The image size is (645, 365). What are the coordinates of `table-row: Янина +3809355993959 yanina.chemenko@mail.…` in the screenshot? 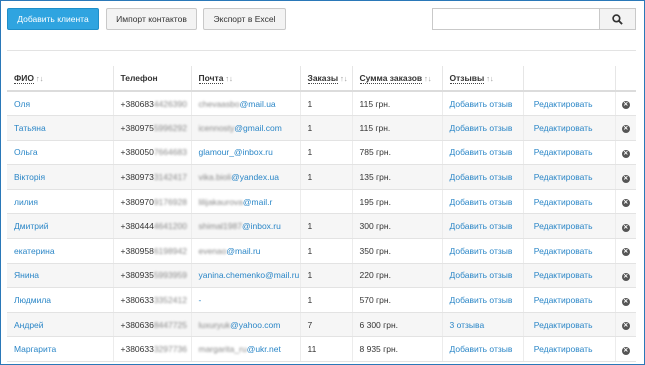 It's located at (321, 276).